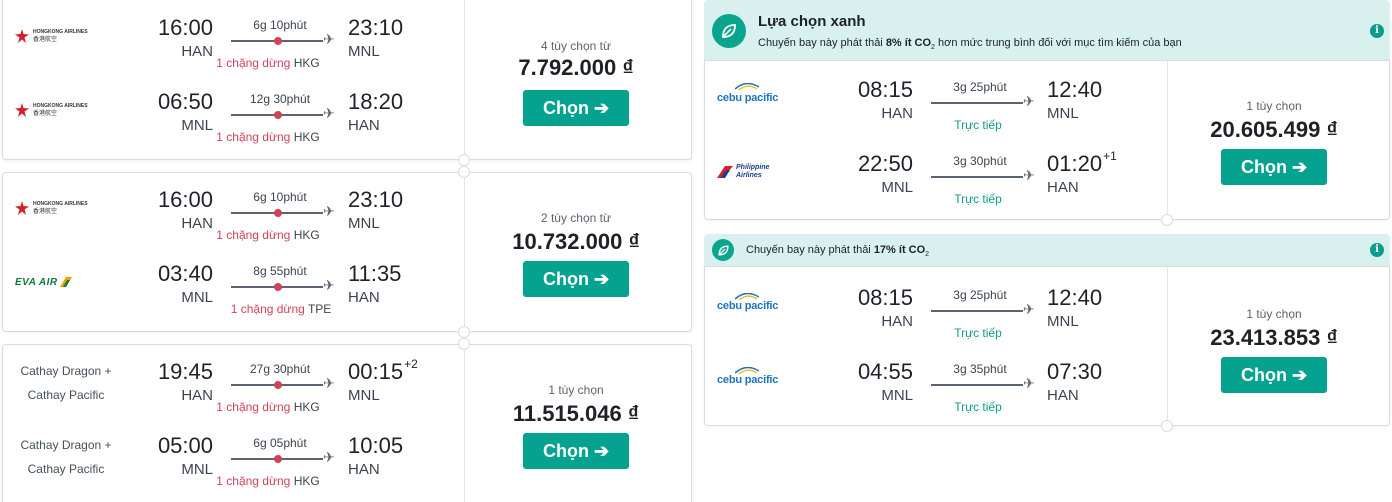 The height and width of the screenshot is (502, 1392). I want to click on emission-banner: Chuyến bay này phát thải 17% ít CO2 i, so click(1047, 250).